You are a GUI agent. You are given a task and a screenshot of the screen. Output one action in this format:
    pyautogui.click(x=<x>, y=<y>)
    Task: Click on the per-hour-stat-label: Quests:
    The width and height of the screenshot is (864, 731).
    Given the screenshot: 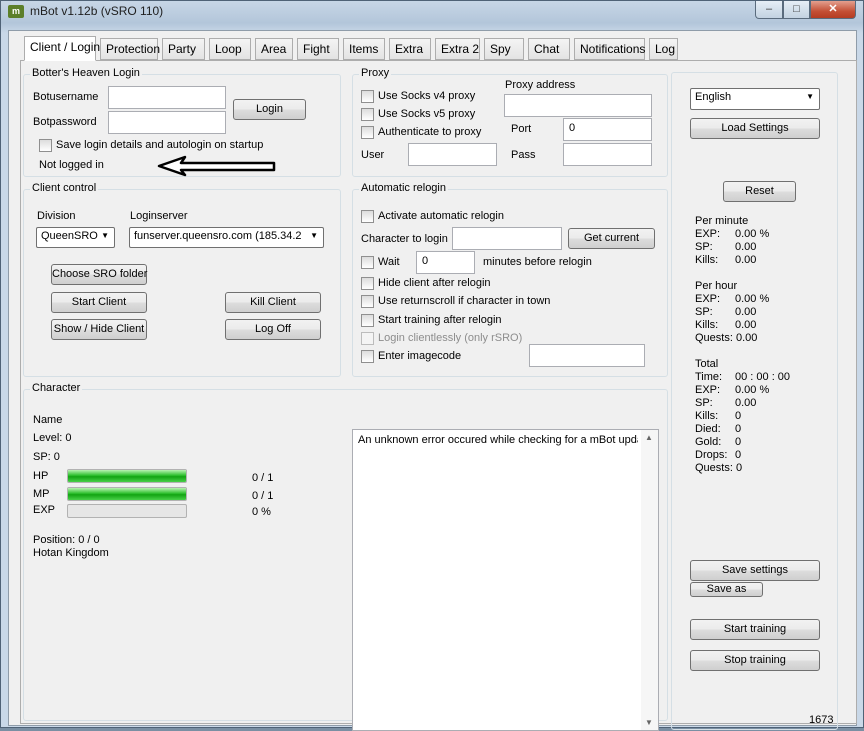 What is the action you would take?
    pyautogui.click(x=714, y=338)
    